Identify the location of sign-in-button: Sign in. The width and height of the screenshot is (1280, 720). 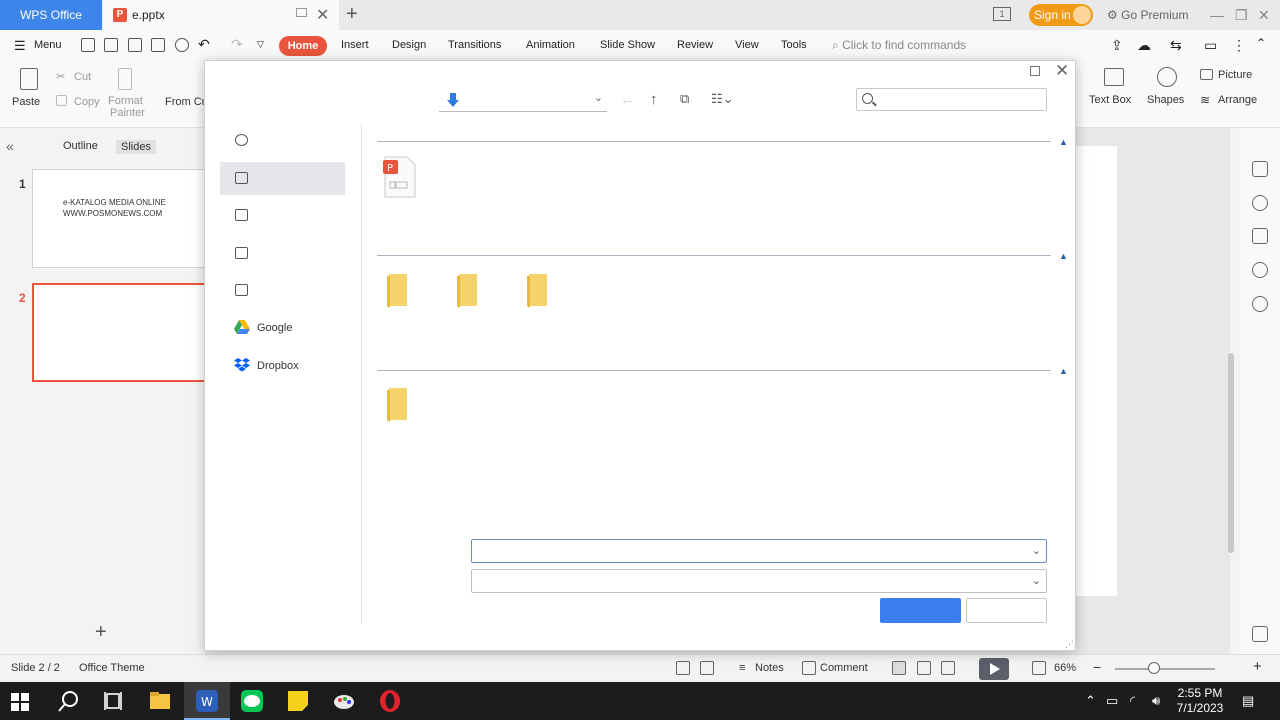
(1061, 15).